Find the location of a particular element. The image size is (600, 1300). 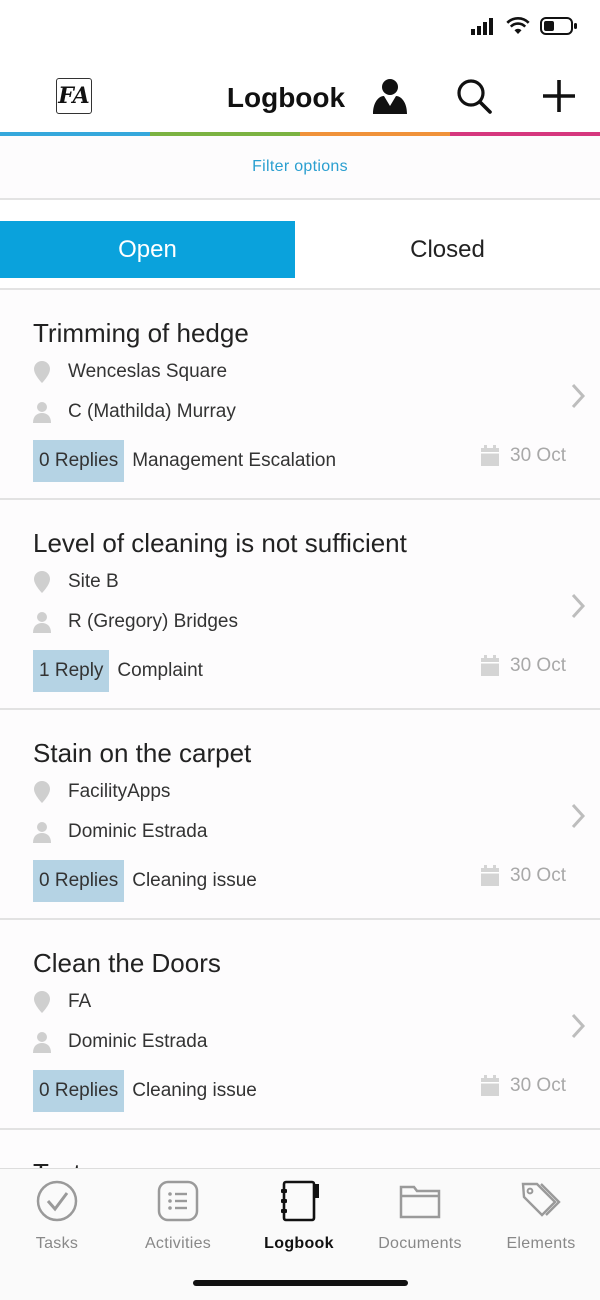

item-title: Clean the Doors is located at coordinates (127, 963).